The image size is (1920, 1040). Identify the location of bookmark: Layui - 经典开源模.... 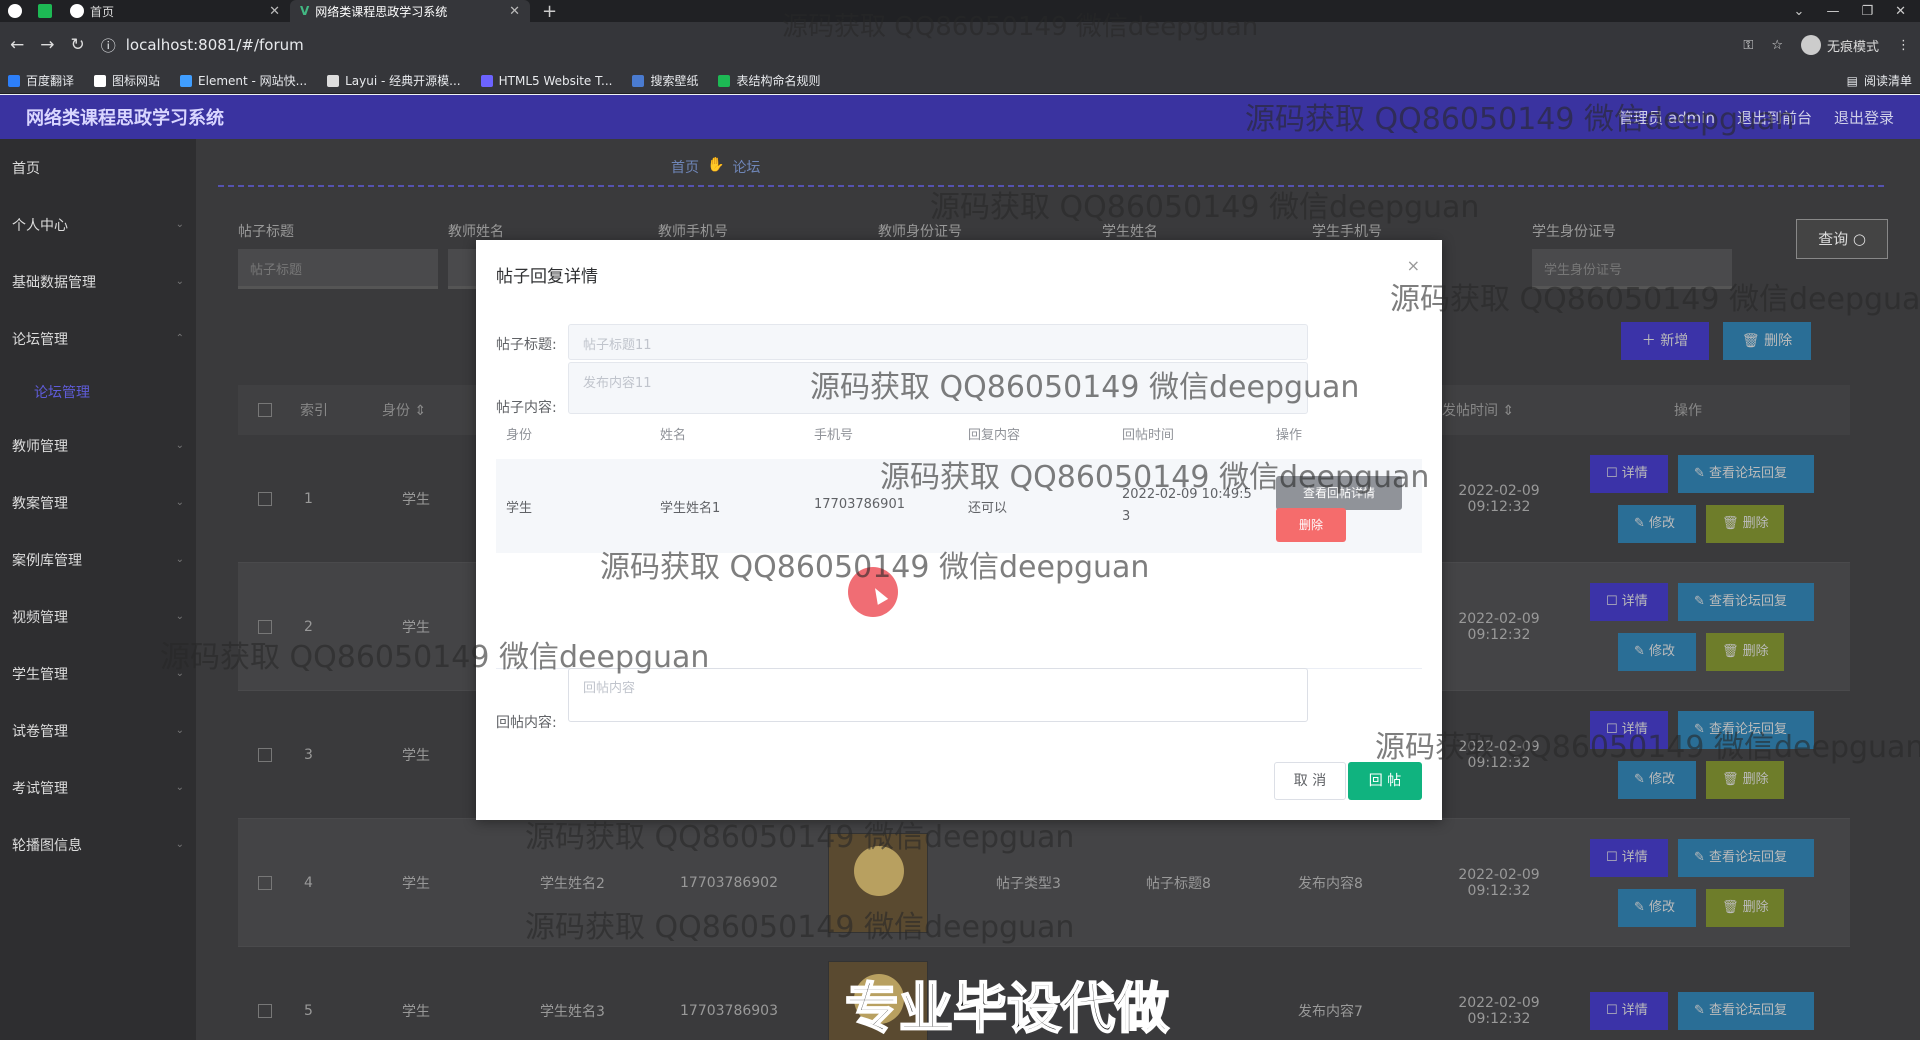
(394, 80).